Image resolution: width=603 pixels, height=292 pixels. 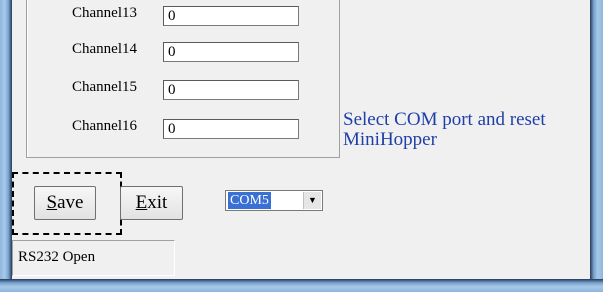 I want to click on chevron-down-icon: ▼, so click(x=312, y=200).